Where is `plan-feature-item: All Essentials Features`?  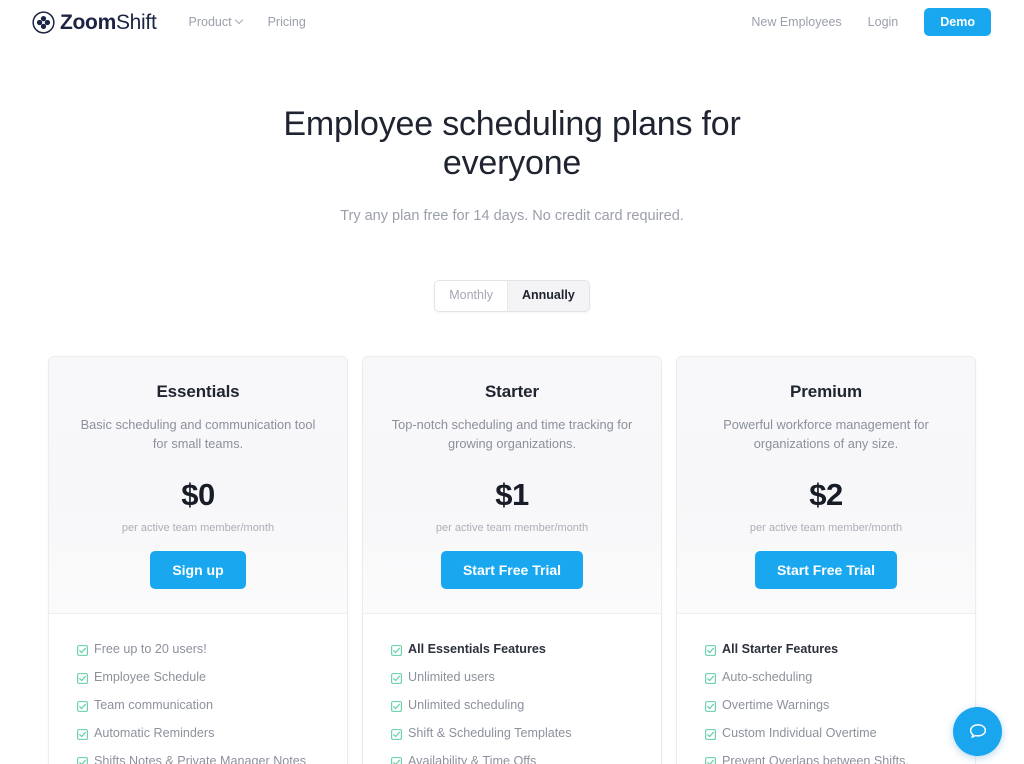 plan-feature-item: All Essentials Features is located at coordinates (512, 650).